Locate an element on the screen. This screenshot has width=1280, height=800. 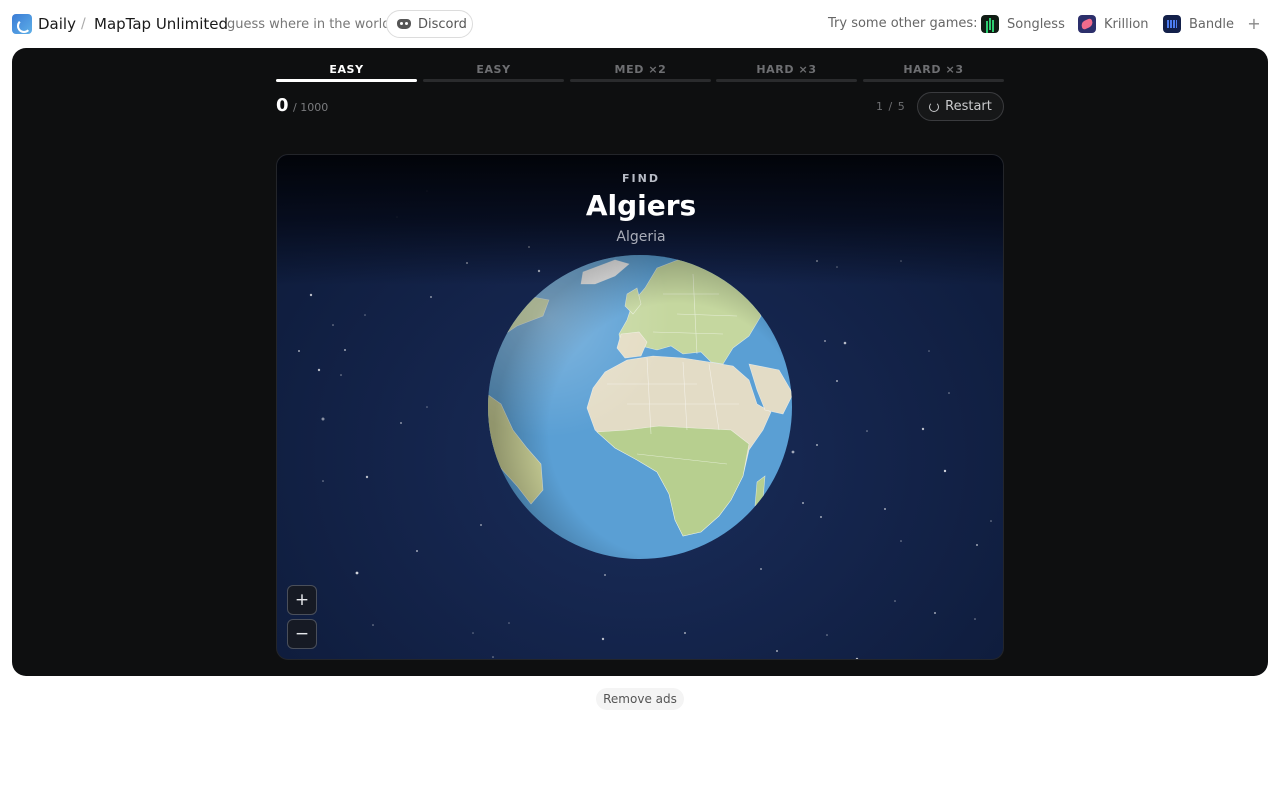
earth-globe is located at coordinates (640, 407).